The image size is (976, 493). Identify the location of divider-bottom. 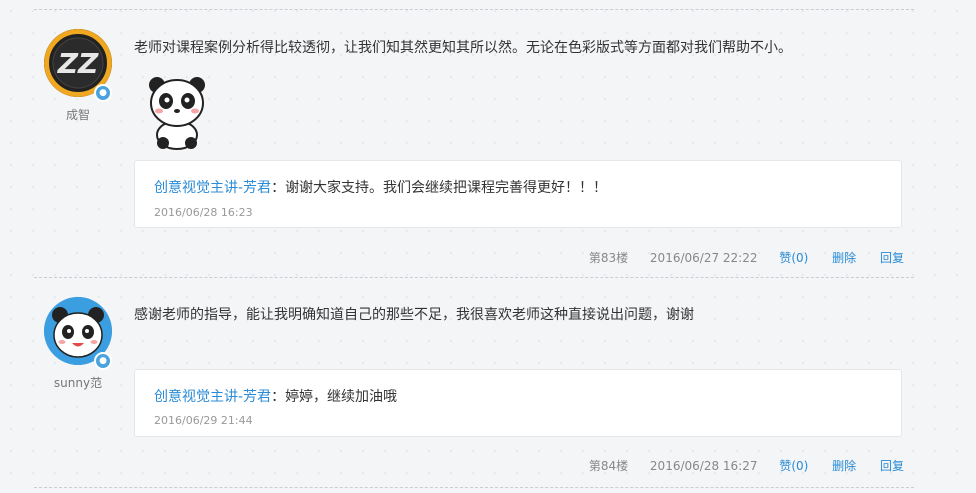
(474, 487).